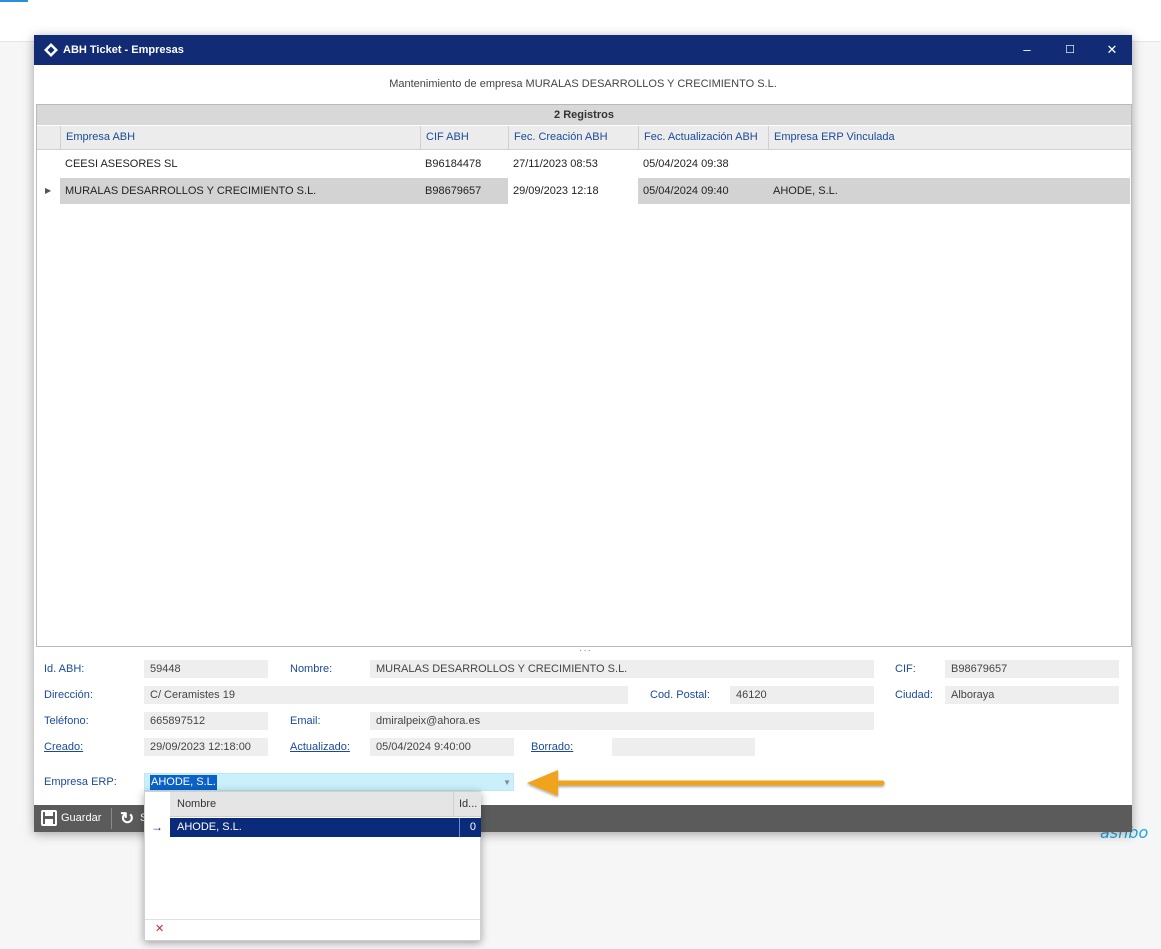 Image resolution: width=1161 pixels, height=949 pixels. Describe the element at coordinates (63, 747) in the screenshot. I see `creado-label: Creado:` at that location.